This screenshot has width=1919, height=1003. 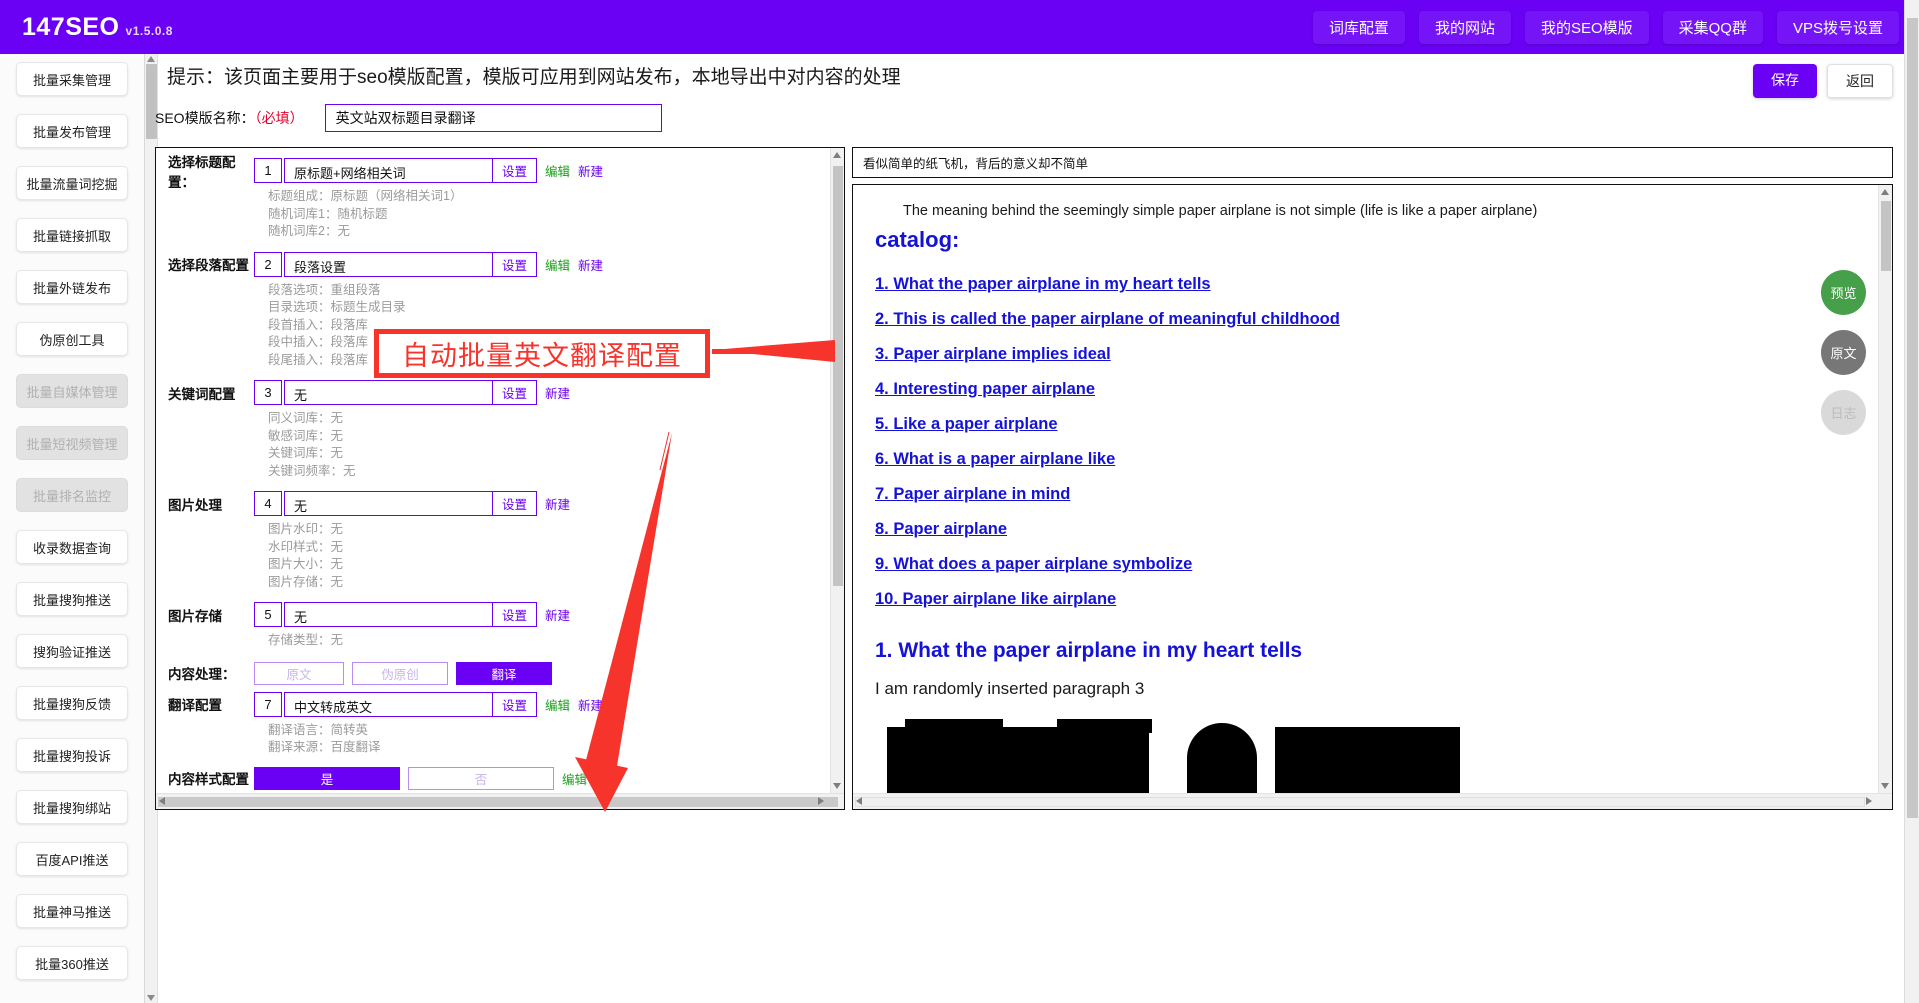 I want to click on config-horizontal-scrollbar, so click(x=500, y=801).